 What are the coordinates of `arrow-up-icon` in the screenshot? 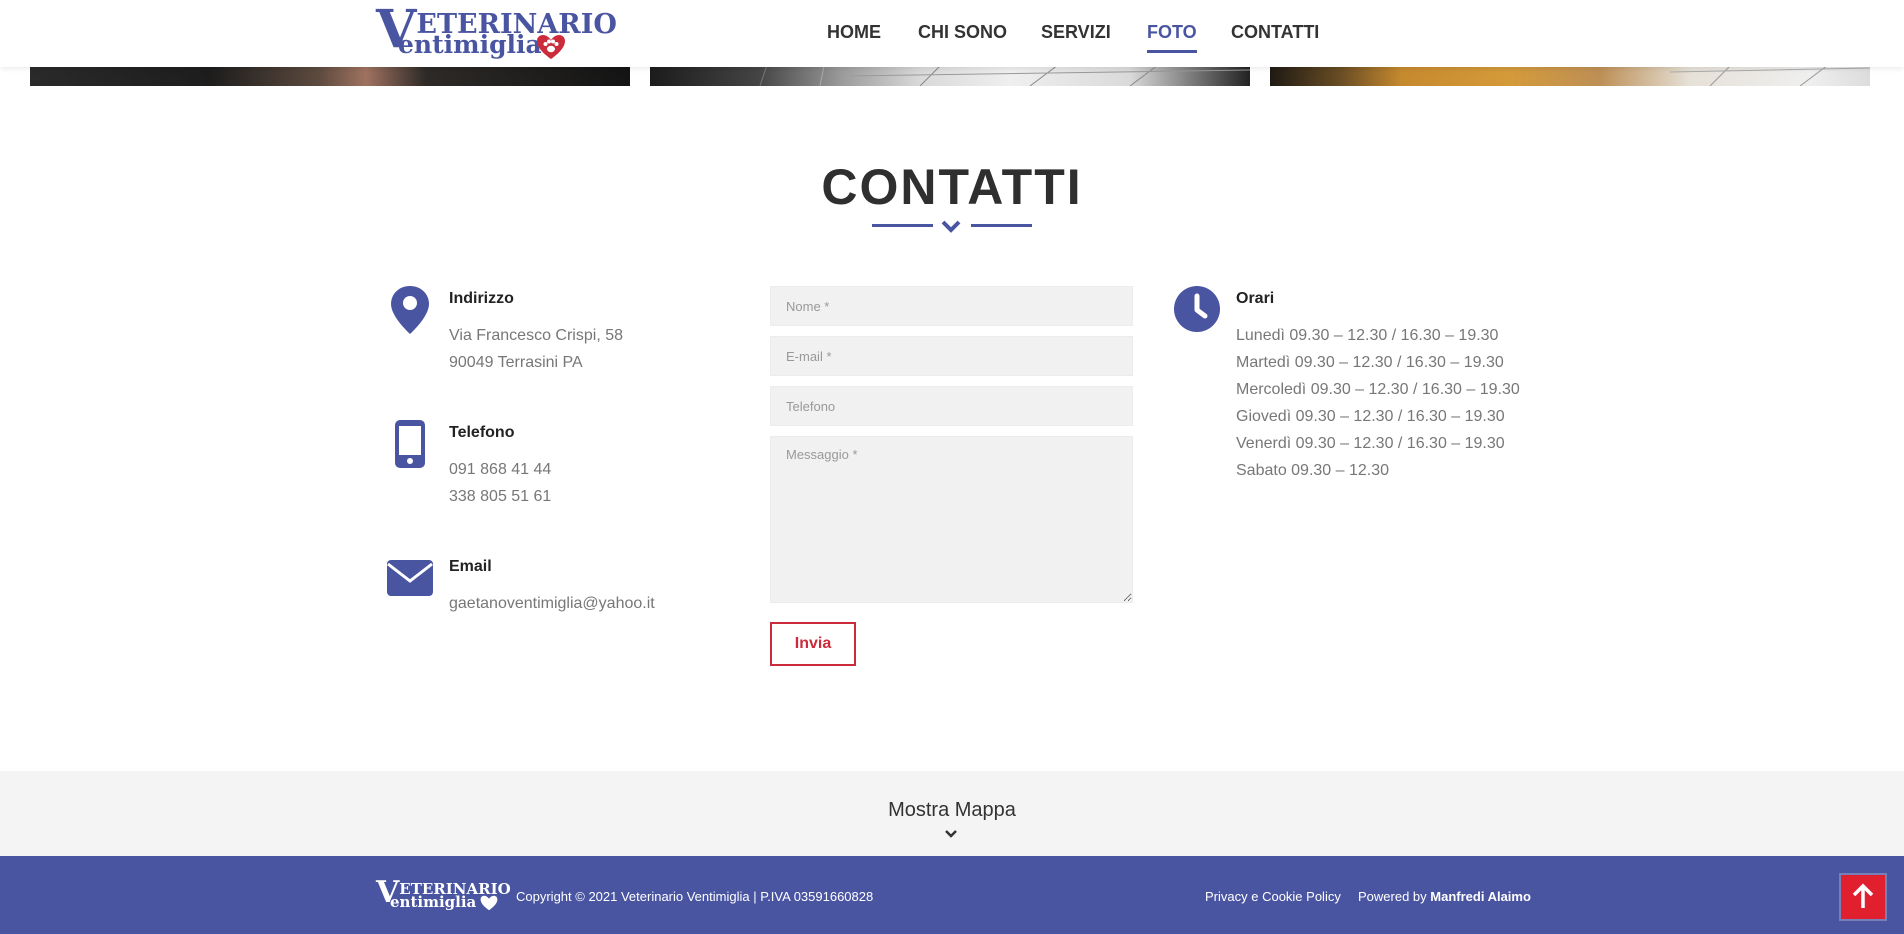 It's located at (1863, 895).